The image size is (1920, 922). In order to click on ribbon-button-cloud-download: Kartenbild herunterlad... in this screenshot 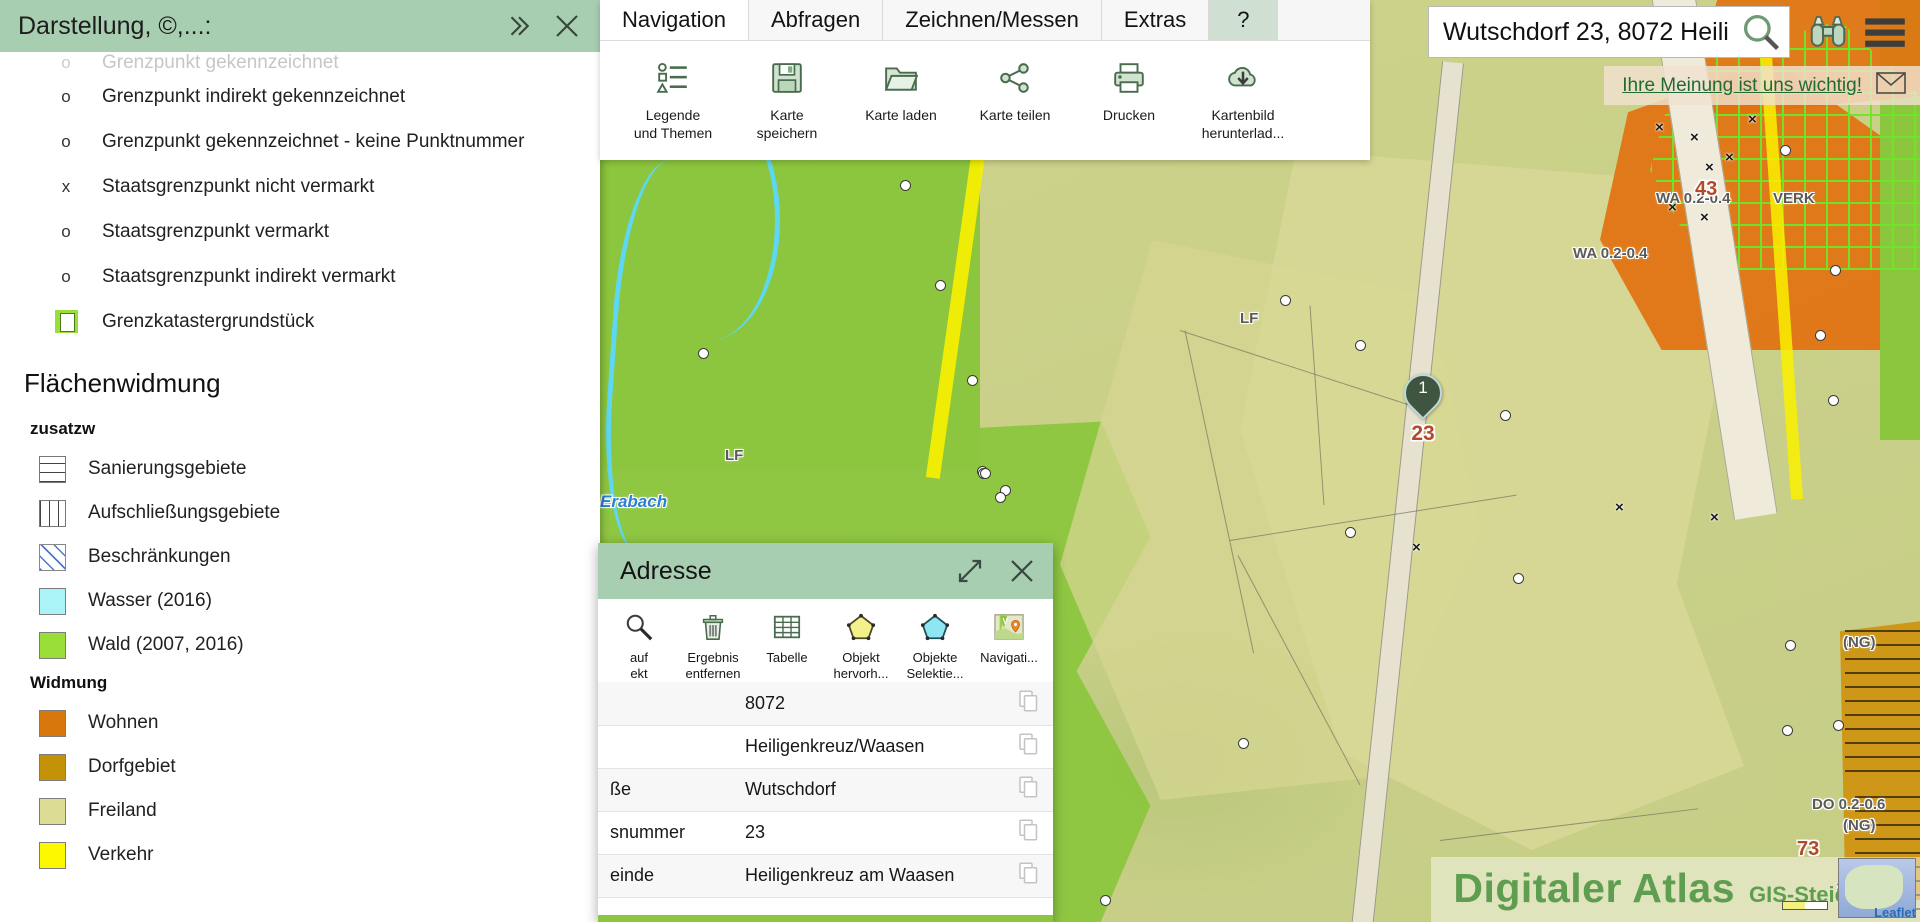, I will do `click(1243, 105)`.